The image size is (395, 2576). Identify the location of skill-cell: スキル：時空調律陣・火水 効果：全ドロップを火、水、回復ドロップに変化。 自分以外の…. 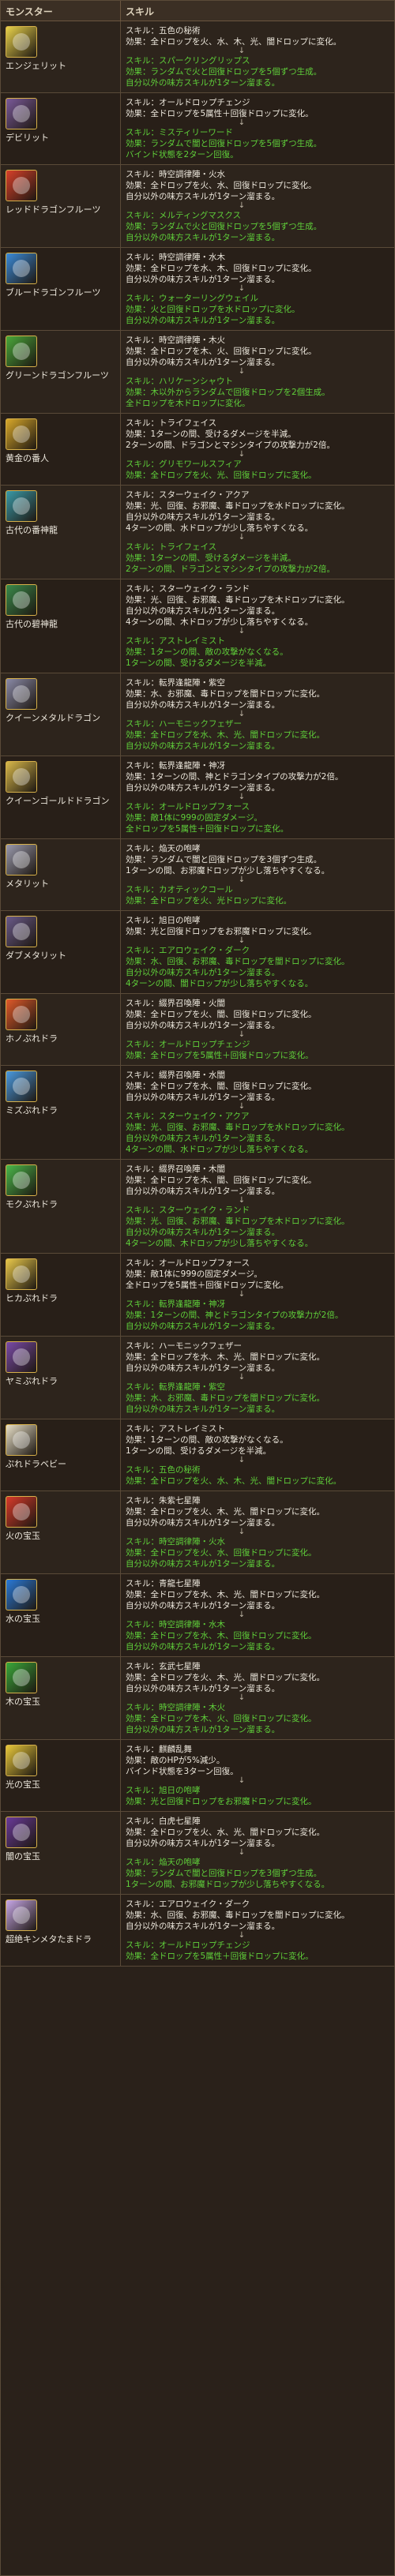
(258, 206).